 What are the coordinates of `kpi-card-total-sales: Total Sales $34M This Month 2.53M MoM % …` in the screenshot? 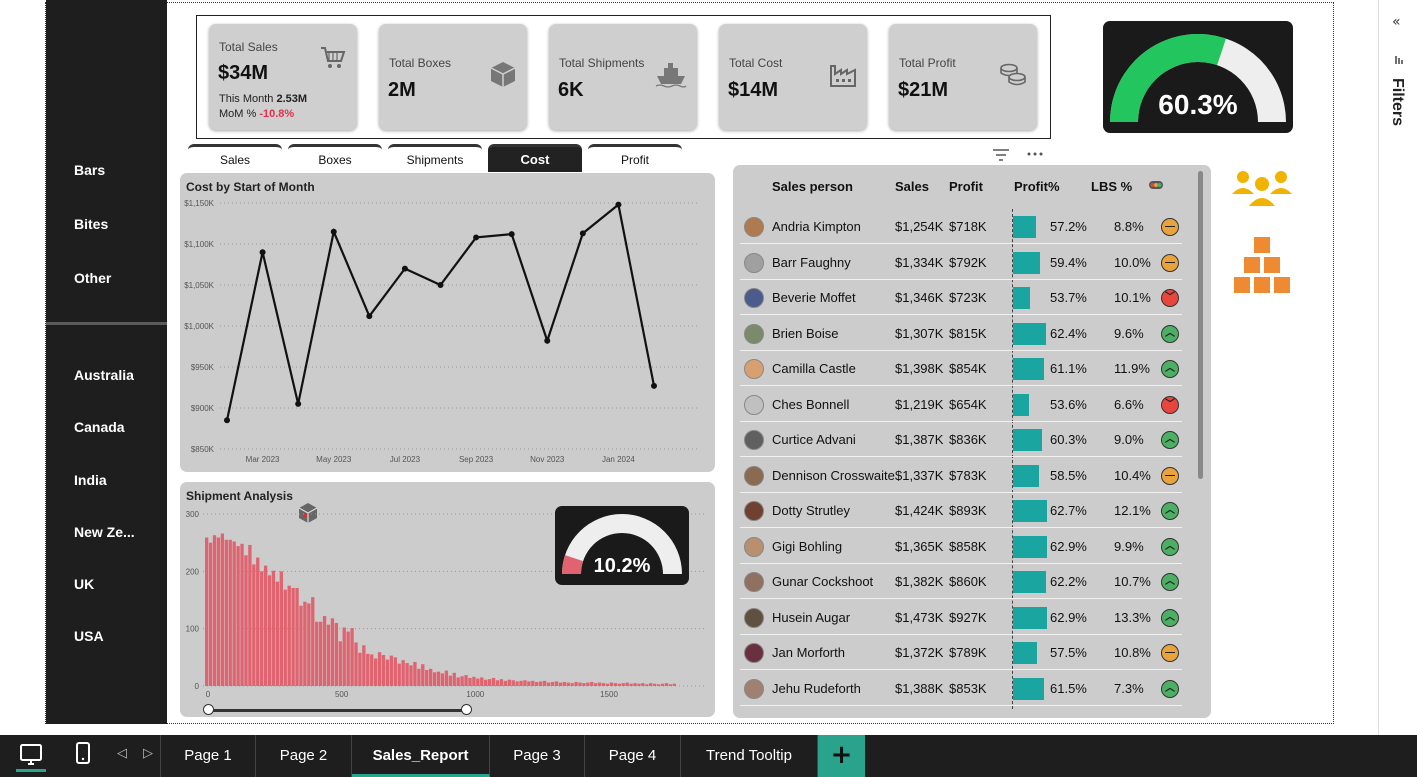 It's located at (283, 77).